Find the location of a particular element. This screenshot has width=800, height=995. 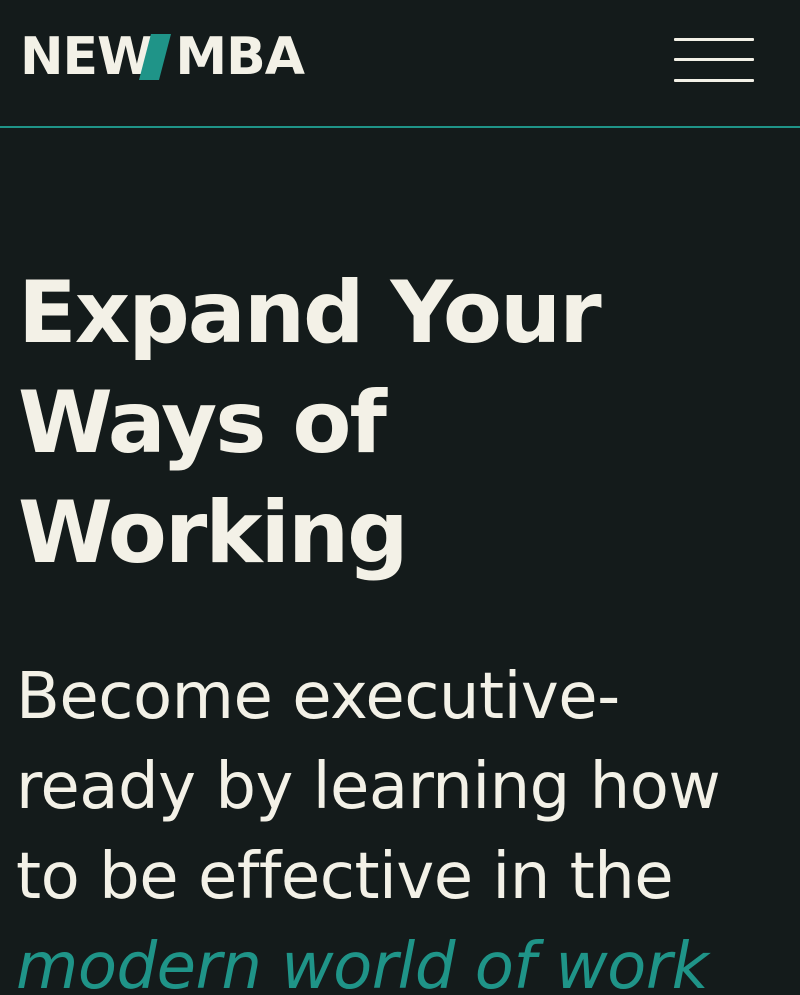

hamburger-menu-icon is located at coordinates (714, 61).